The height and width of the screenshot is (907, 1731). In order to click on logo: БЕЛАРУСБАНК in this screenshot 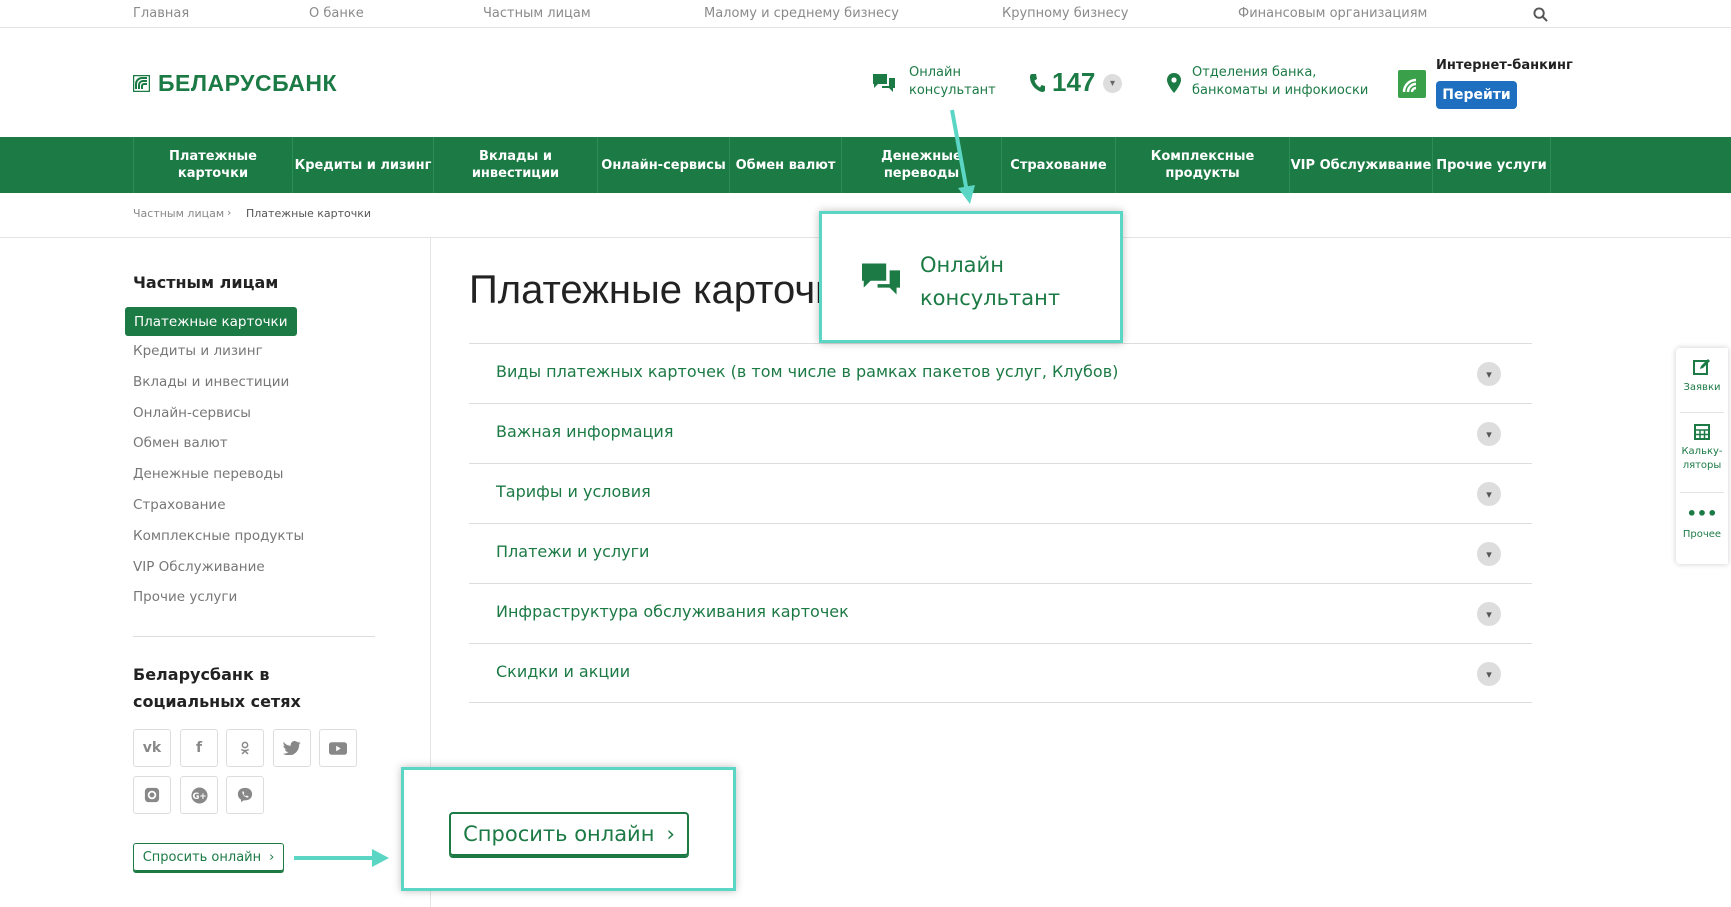, I will do `click(235, 83)`.